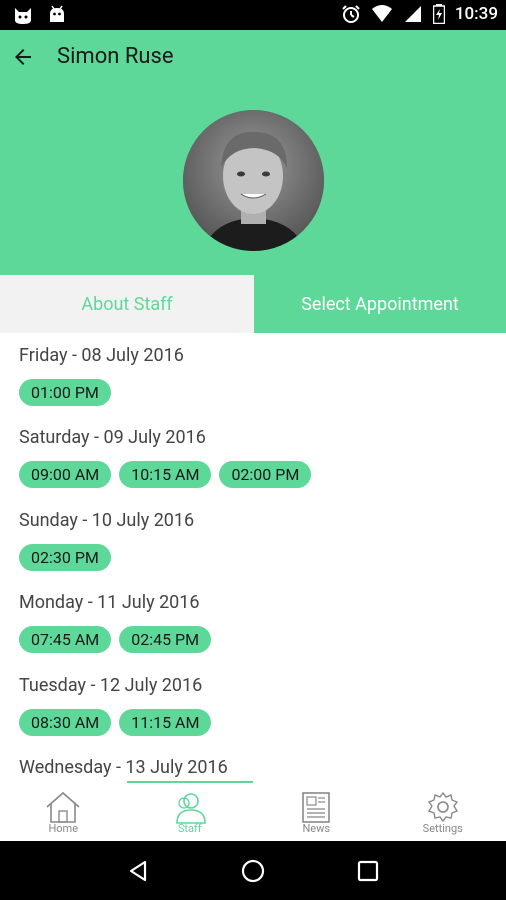 The height and width of the screenshot is (900, 506). Describe the element at coordinates (165, 722) in the screenshot. I see `time-slot-button: 11:15 AM` at that location.